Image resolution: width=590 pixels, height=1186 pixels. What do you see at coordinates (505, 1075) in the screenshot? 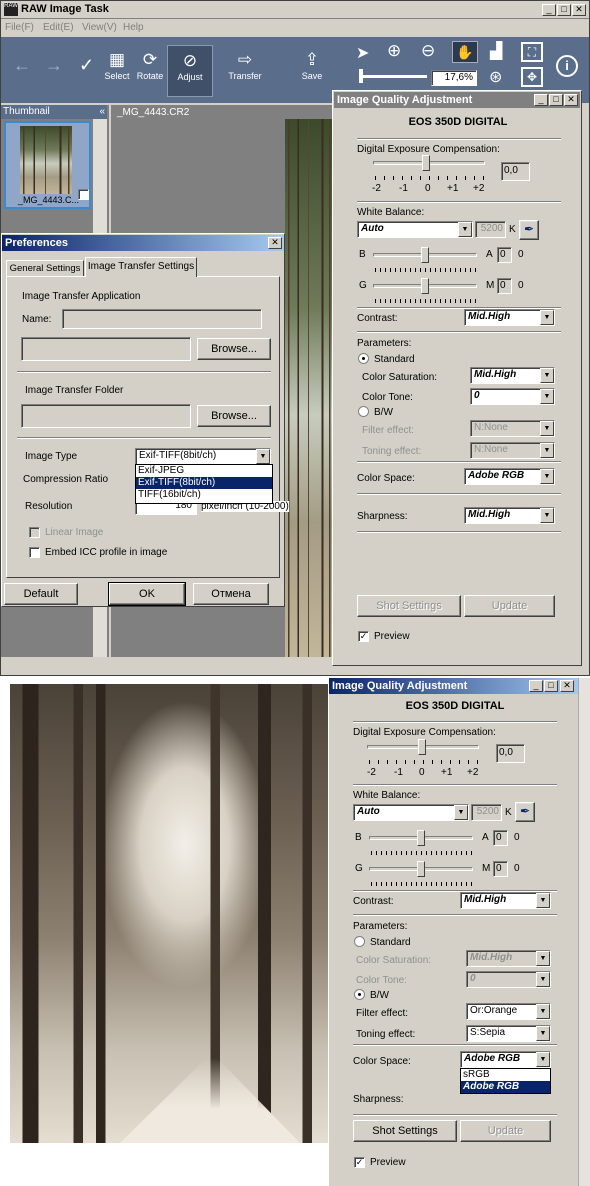
I see `dropdown-option: sRGB` at bounding box center [505, 1075].